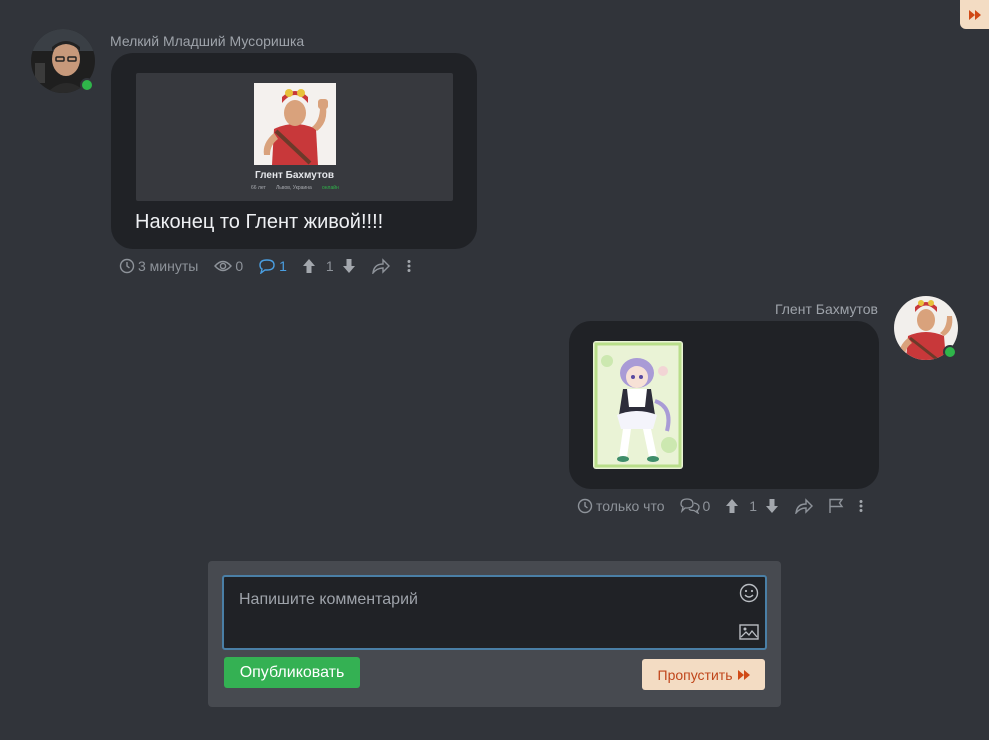 The height and width of the screenshot is (740, 989). I want to click on report-button, so click(836, 506).